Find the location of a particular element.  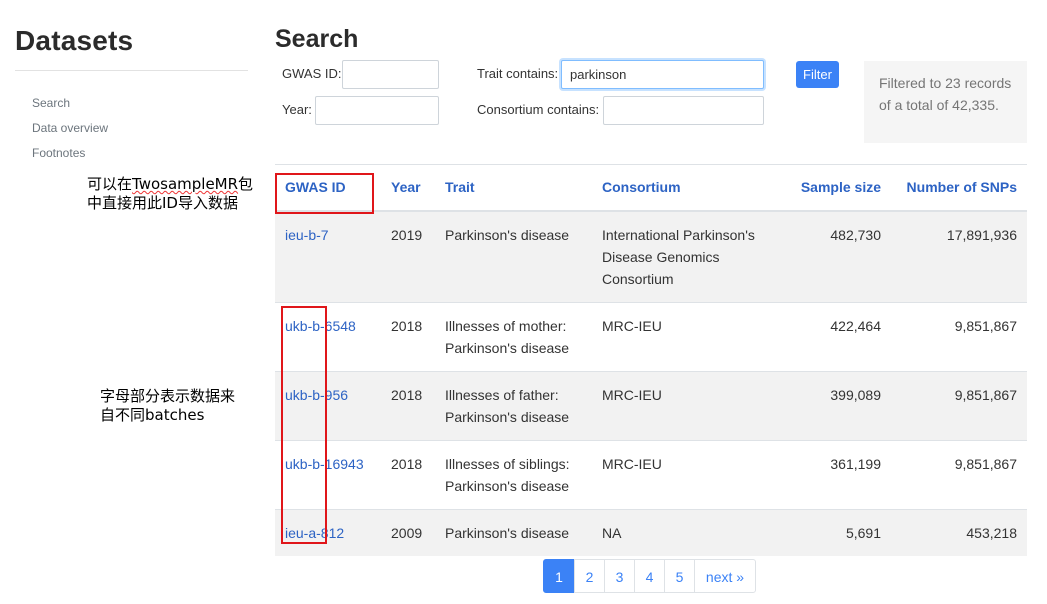

gwas-id-link: ieu-b-7 is located at coordinates (328, 256).